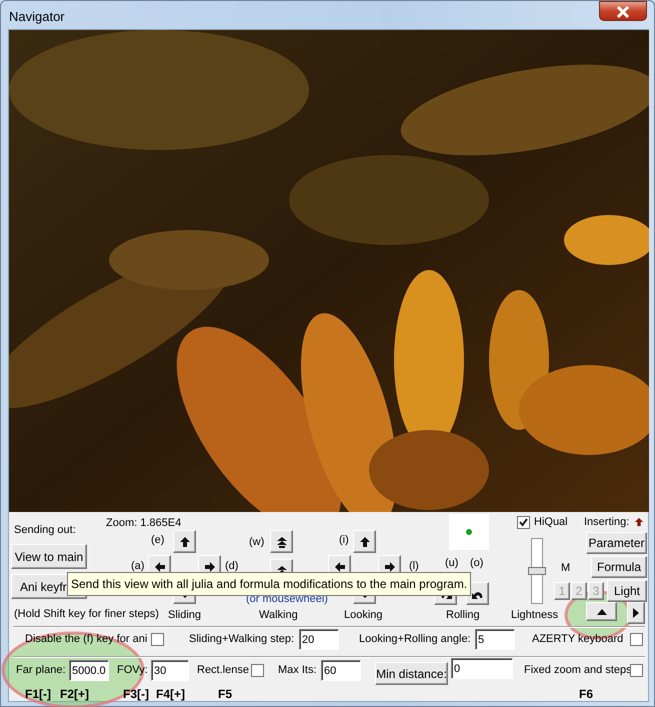 The width and height of the screenshot is (655, 707). Describe the element at coordinates (278, 615) in the screenshot. I see `group-label: Walking` at that location.